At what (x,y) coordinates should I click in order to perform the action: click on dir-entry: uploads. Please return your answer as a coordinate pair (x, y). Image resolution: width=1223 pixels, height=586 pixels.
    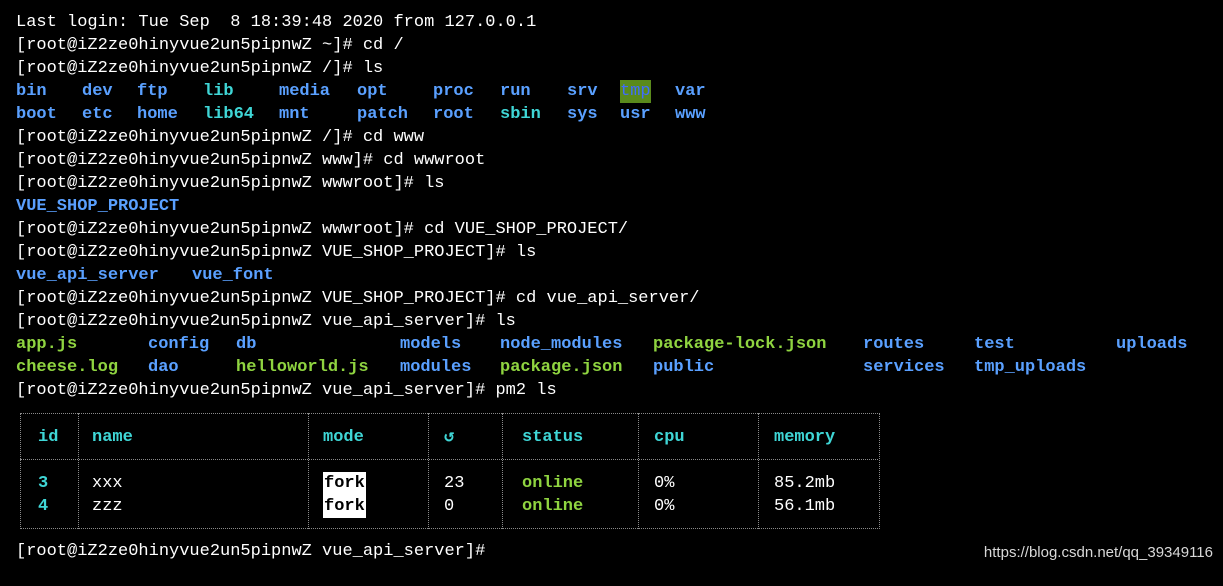
    Looking at the image, I should click on (1152, 344).